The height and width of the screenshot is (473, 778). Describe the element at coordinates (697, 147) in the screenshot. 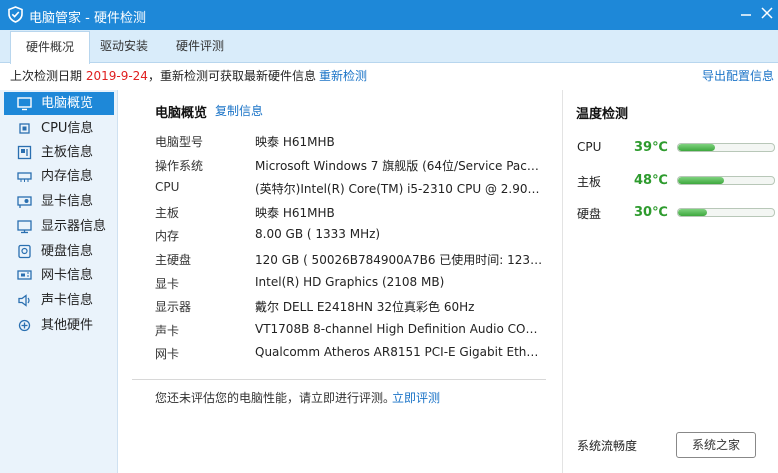

I see `temp-fill-cpu` at that location.